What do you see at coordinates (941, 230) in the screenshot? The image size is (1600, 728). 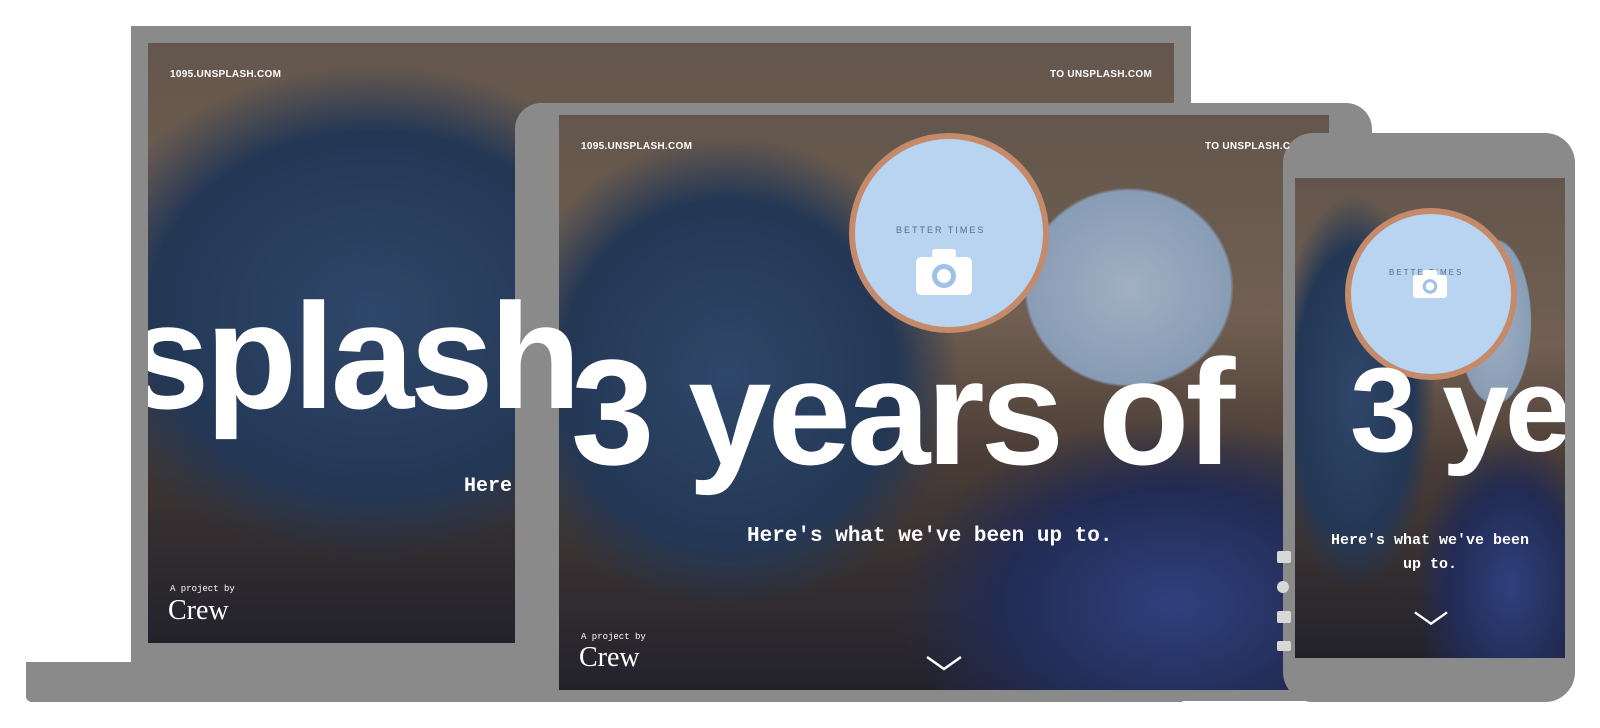 I see `watch-brand: BETTER TIMES` at bounding box center [941, 230].